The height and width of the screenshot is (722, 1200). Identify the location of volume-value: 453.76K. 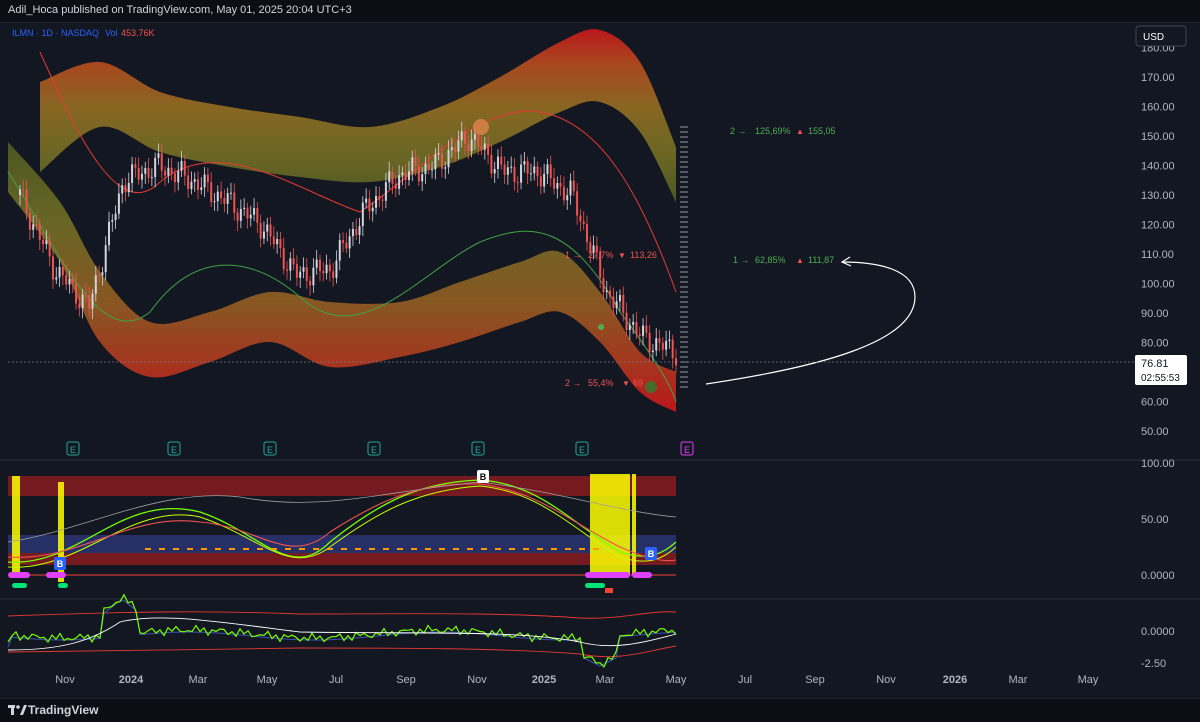
(138, 33).